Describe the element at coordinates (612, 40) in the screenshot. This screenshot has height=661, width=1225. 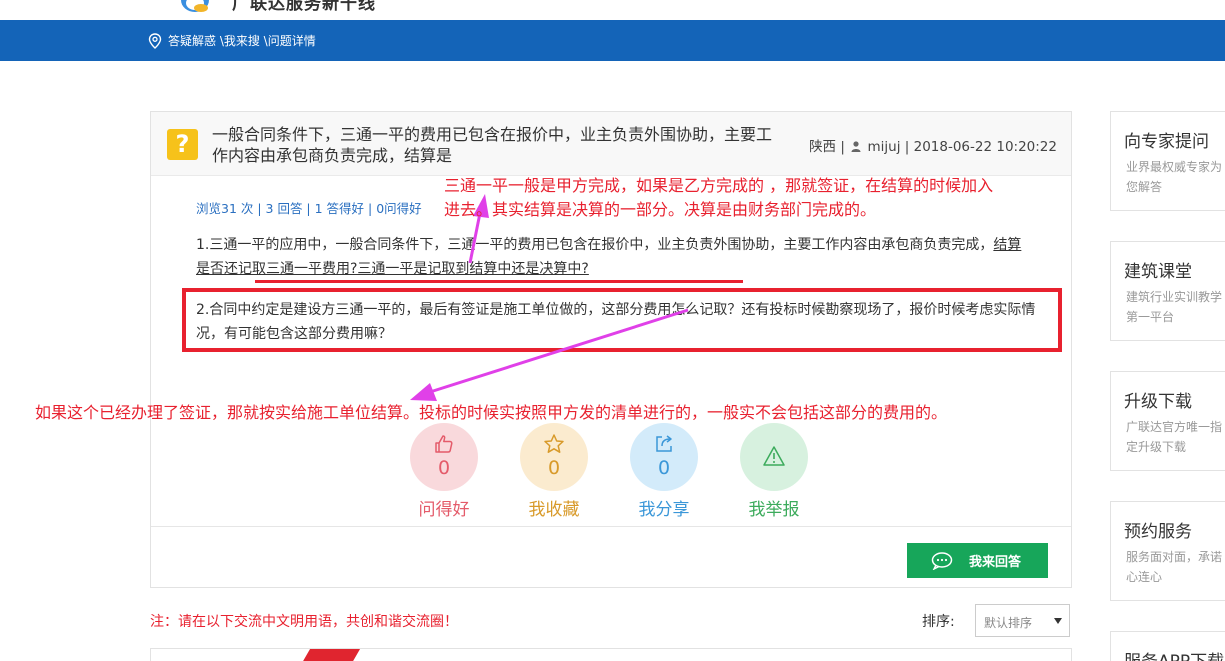
I see `nav-bar: 答疑解惑 \我来搜 \问题详情` at that location.